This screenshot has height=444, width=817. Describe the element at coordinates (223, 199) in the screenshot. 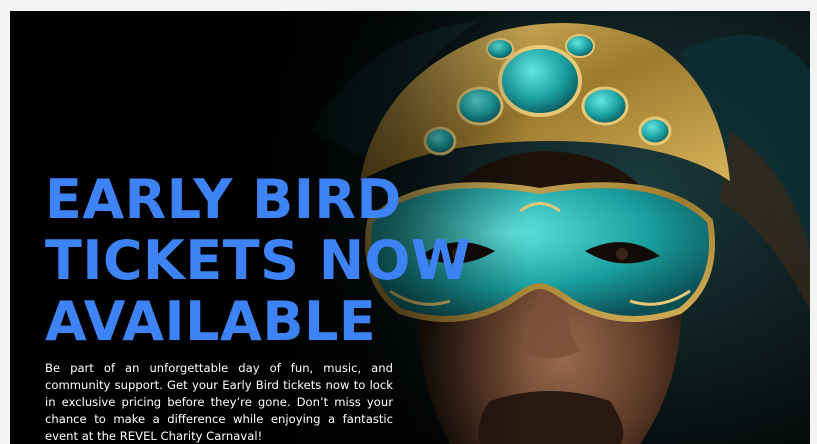

I see `headline-line: EARLY BIRD` at that location.